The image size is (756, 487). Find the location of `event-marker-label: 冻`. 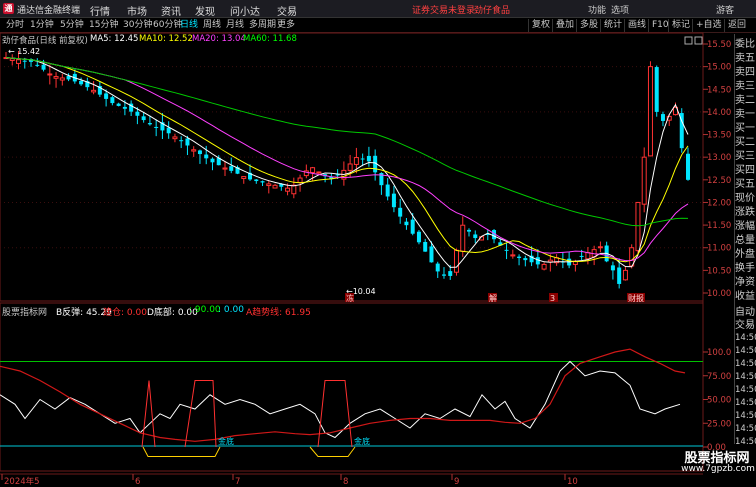

event-marker-label: 冻 is located at coordinates (350, 298).